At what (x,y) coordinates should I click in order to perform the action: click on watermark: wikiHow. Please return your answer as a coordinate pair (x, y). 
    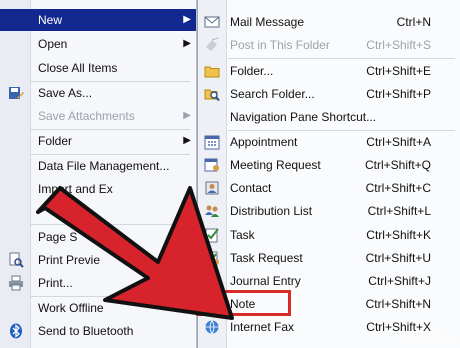
    Looking at the image, I should click on (428, 337).